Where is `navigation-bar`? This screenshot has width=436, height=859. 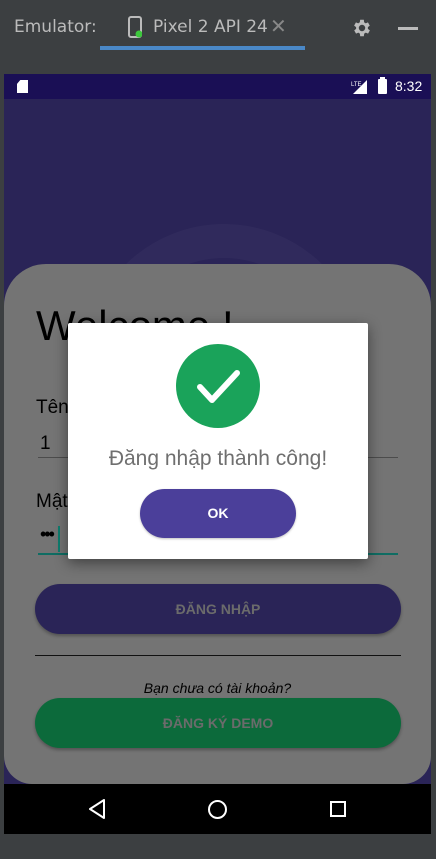
navigation-bar is located at coordinates (217, 809).